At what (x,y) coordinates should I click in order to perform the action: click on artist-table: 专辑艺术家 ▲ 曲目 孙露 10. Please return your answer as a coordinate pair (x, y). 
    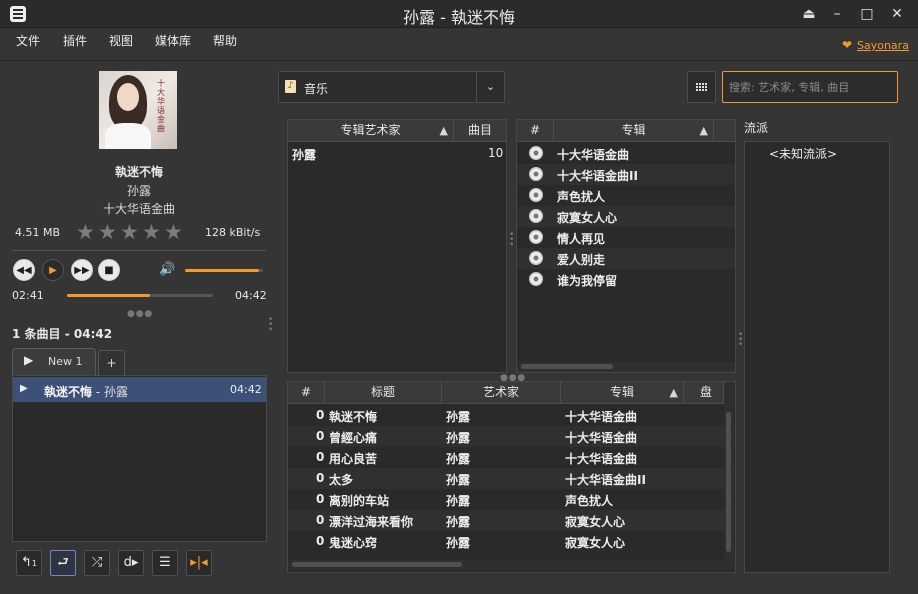
    Looking at the image, I should click on (397, 246).